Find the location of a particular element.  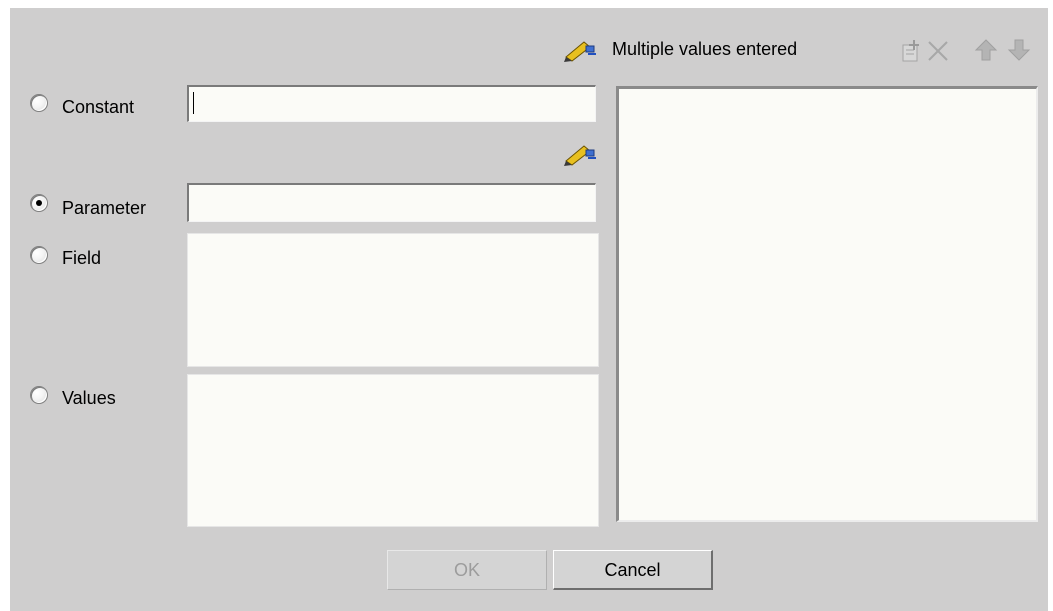

parameter-input is located at coordinates (391, 202).